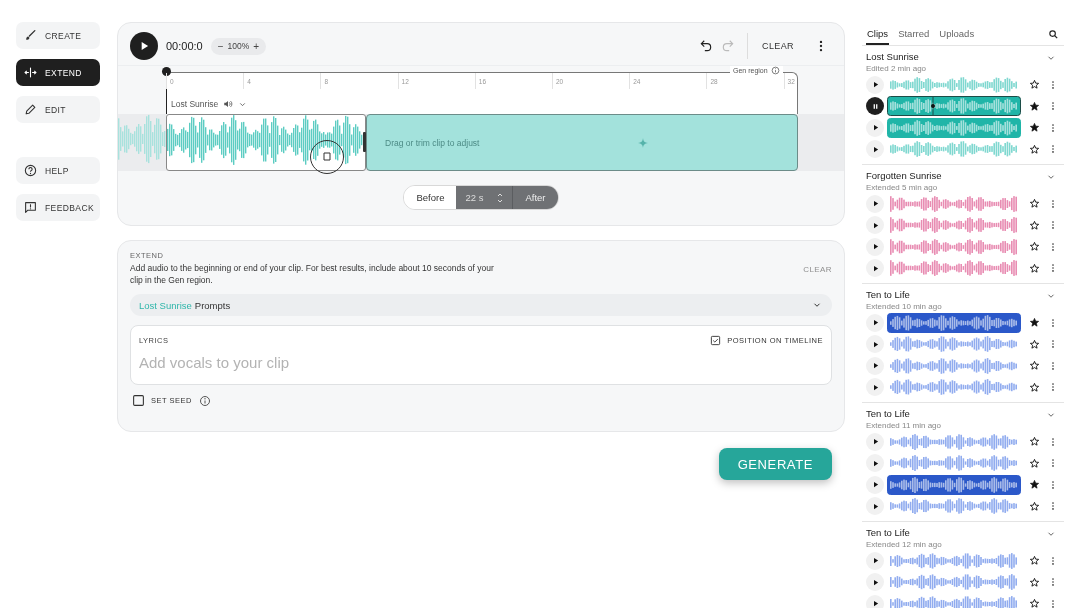 This screenshot has height=608, width=1080. I want to click on mode-tab: Before, so click(430, 197).